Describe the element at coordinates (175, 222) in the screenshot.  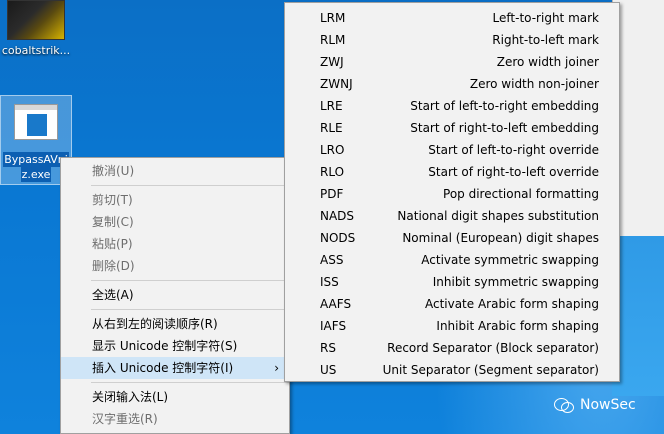
I see `menu-item-copy: 复制(C)` at that location.